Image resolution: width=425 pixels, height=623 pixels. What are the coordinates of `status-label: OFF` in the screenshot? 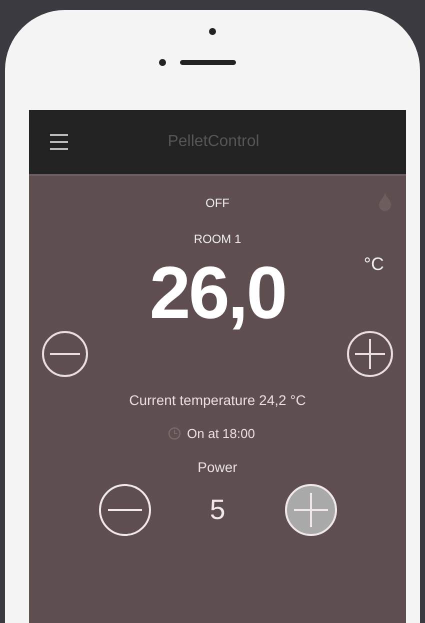 It's located at (218, 203).